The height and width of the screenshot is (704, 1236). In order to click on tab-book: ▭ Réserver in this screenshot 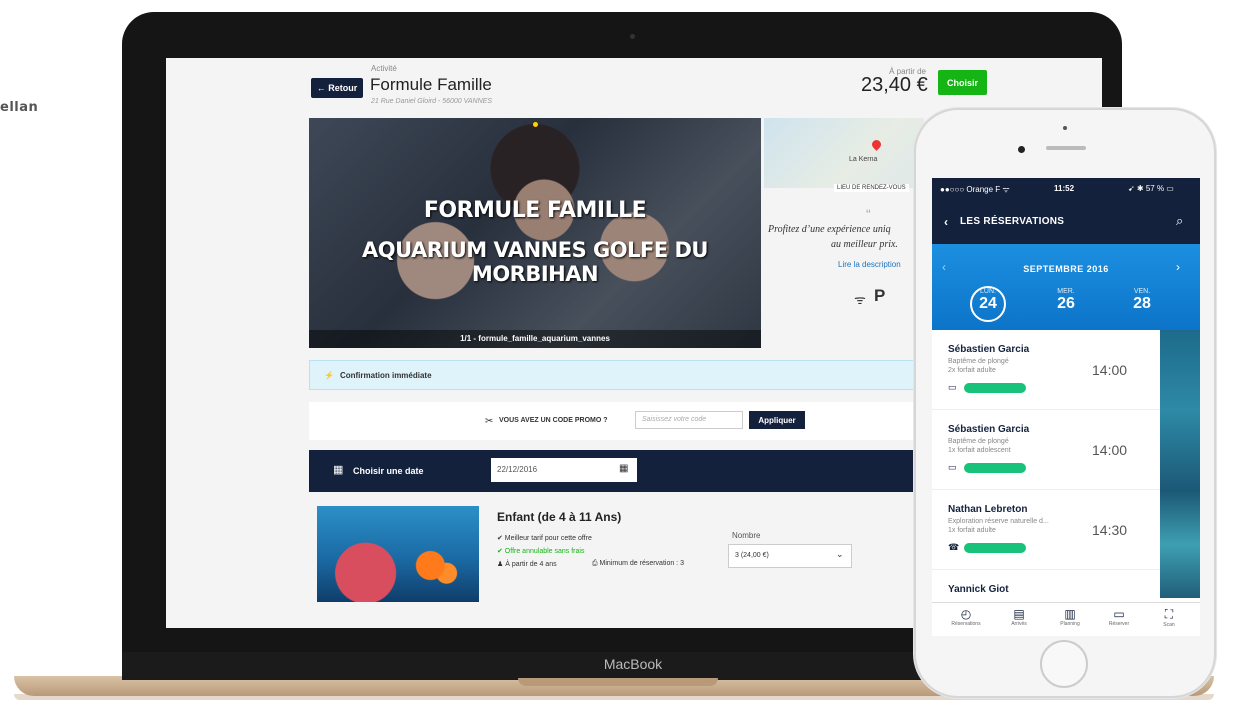, I will do `click(1119, 617)`.